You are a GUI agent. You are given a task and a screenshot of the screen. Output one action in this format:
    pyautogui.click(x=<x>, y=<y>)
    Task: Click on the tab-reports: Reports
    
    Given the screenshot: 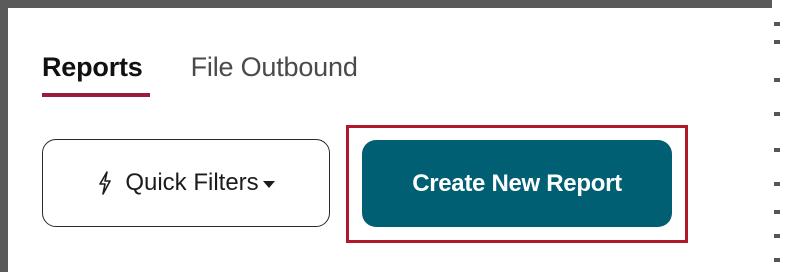 What is the action you would take?
    pyautogui.click(x=96, y=74)
    